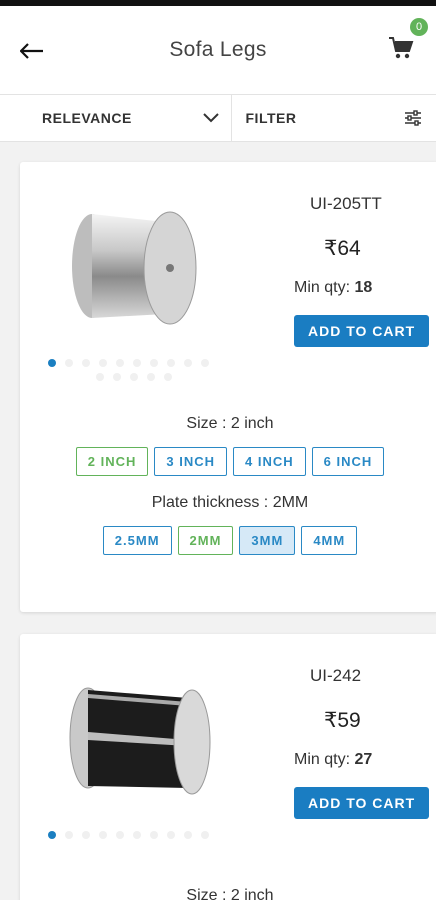  I want to click on thickness-option-2-5mm: 2.5MM, so click(137, 540).